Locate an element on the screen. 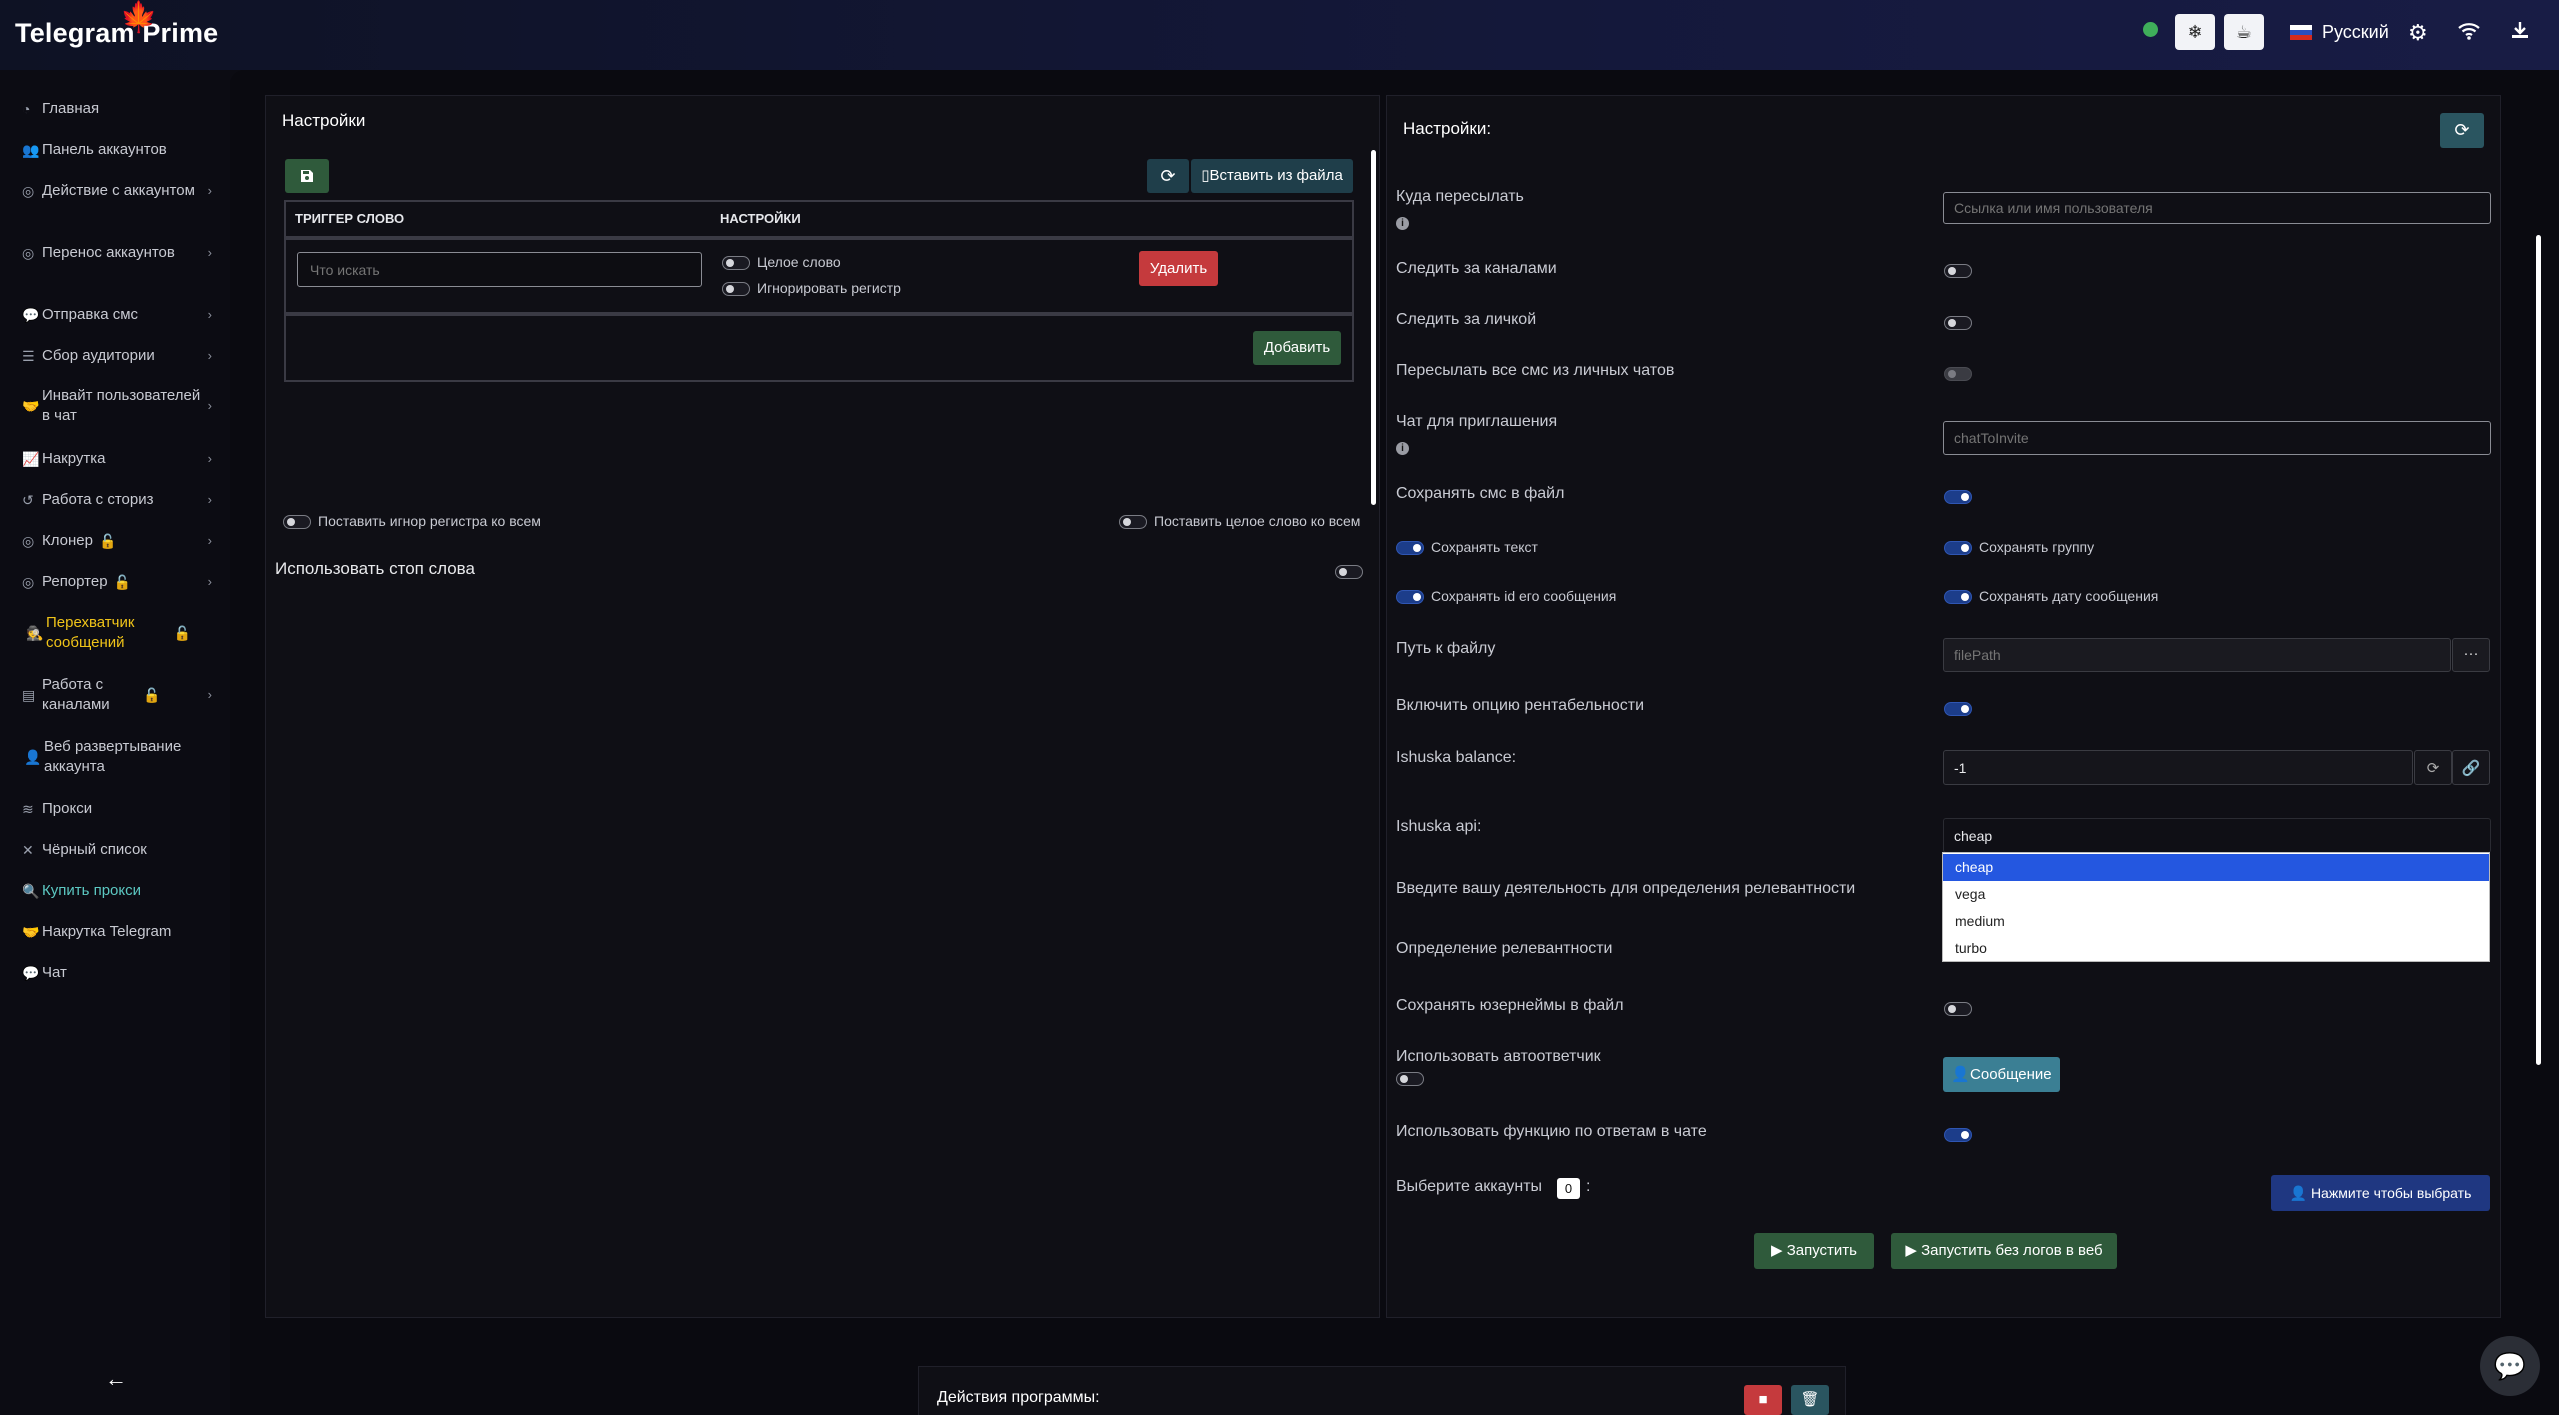 This screenshot has width=2559, height=1415. reply-function-toggle is located at coordinates (1958, 1135).